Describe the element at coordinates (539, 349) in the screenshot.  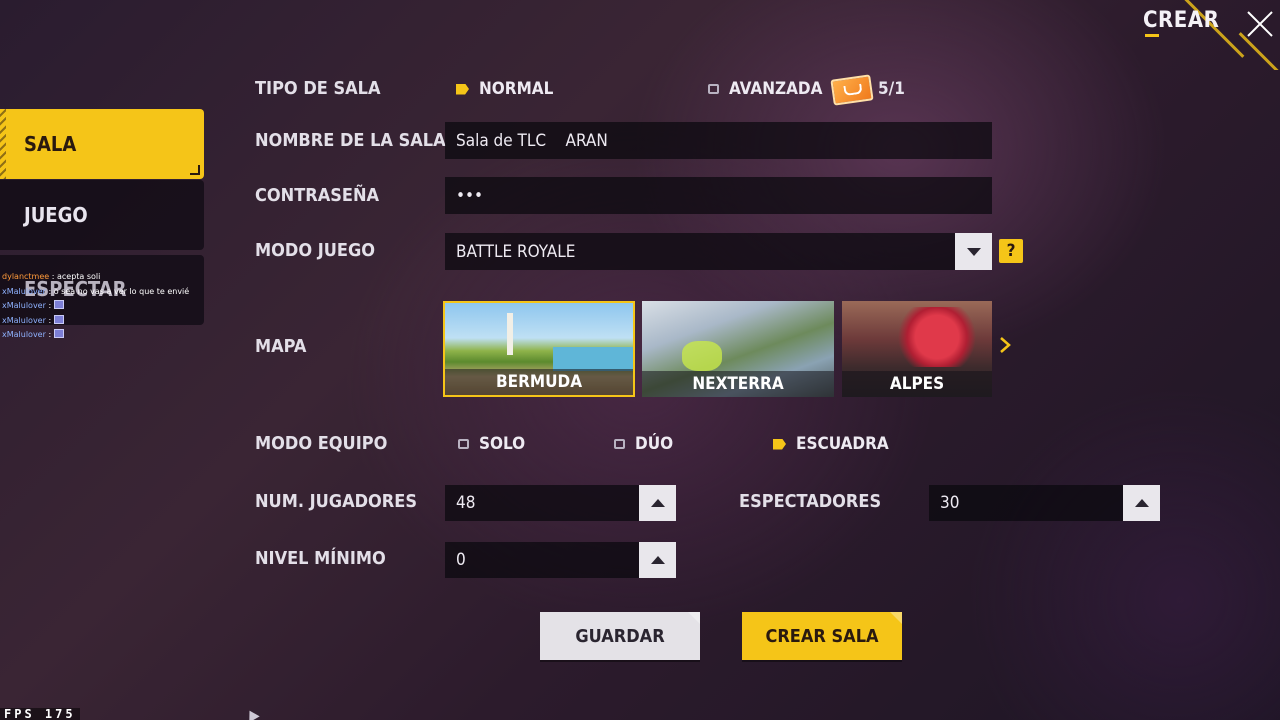
I see `map-card-bermuda: BERMUDA` at that location.